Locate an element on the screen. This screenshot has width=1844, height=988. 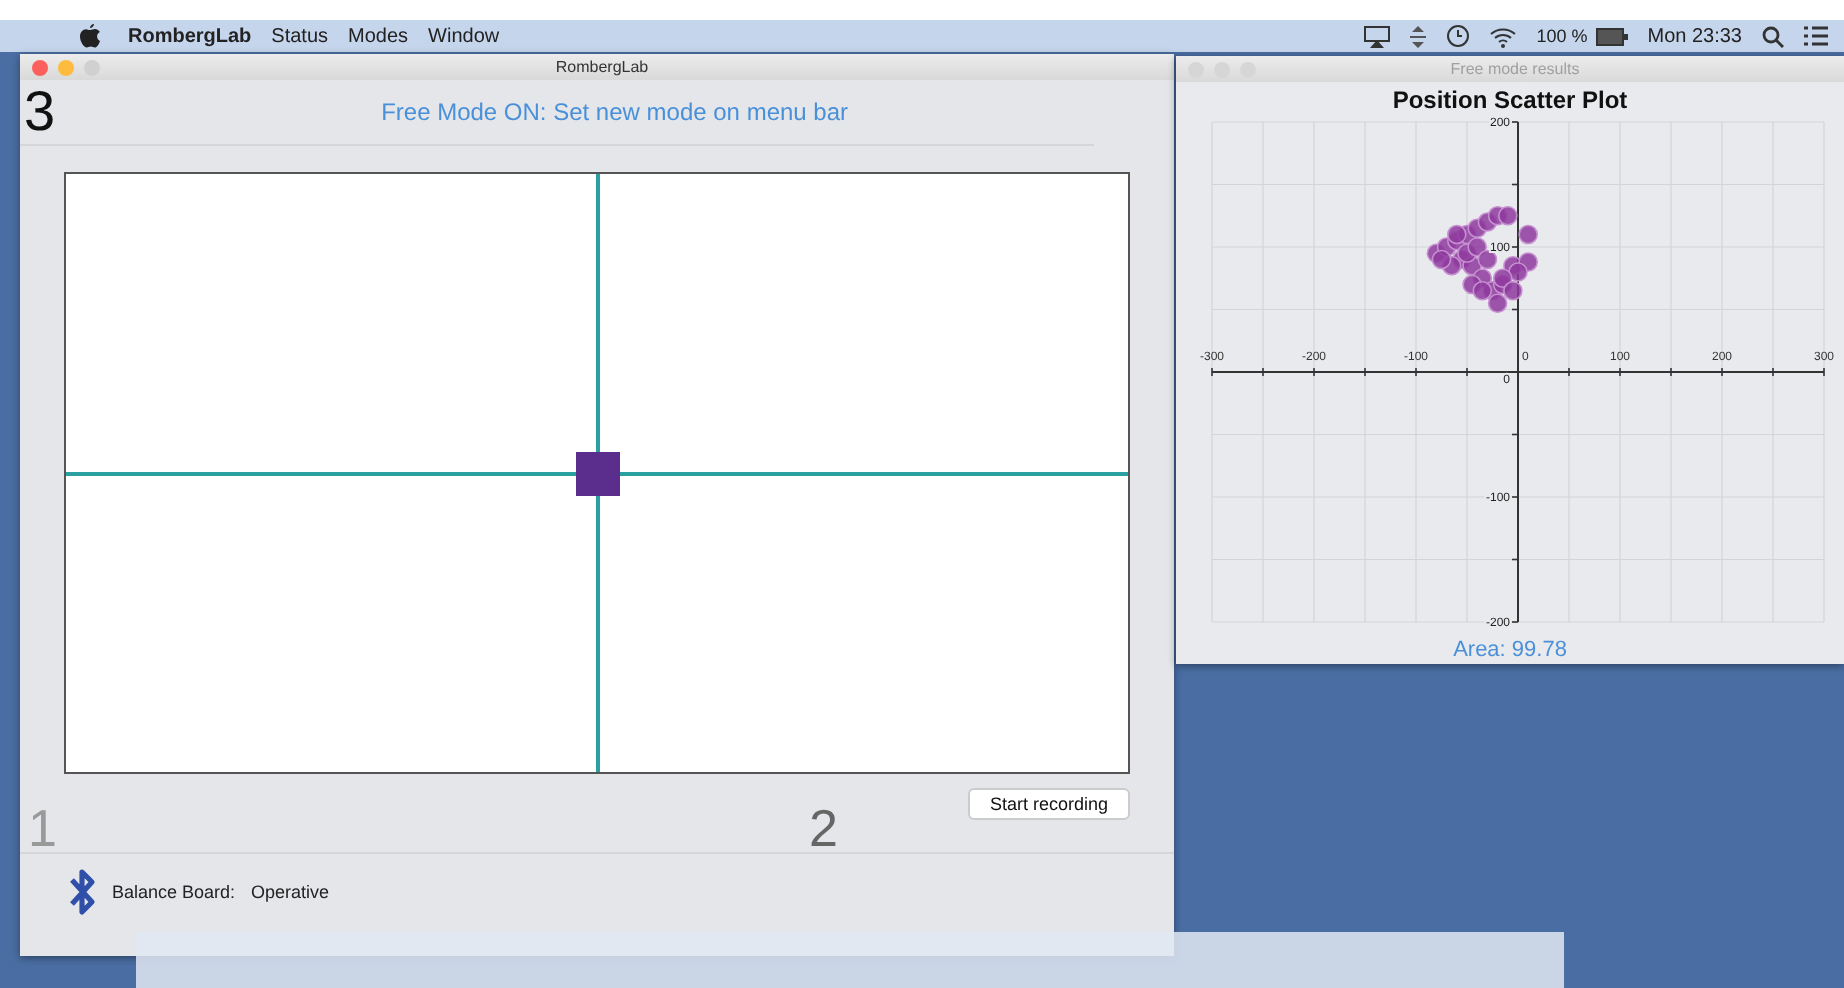
area-value: Area: 99.78 is located at coordinates (1510, 650).